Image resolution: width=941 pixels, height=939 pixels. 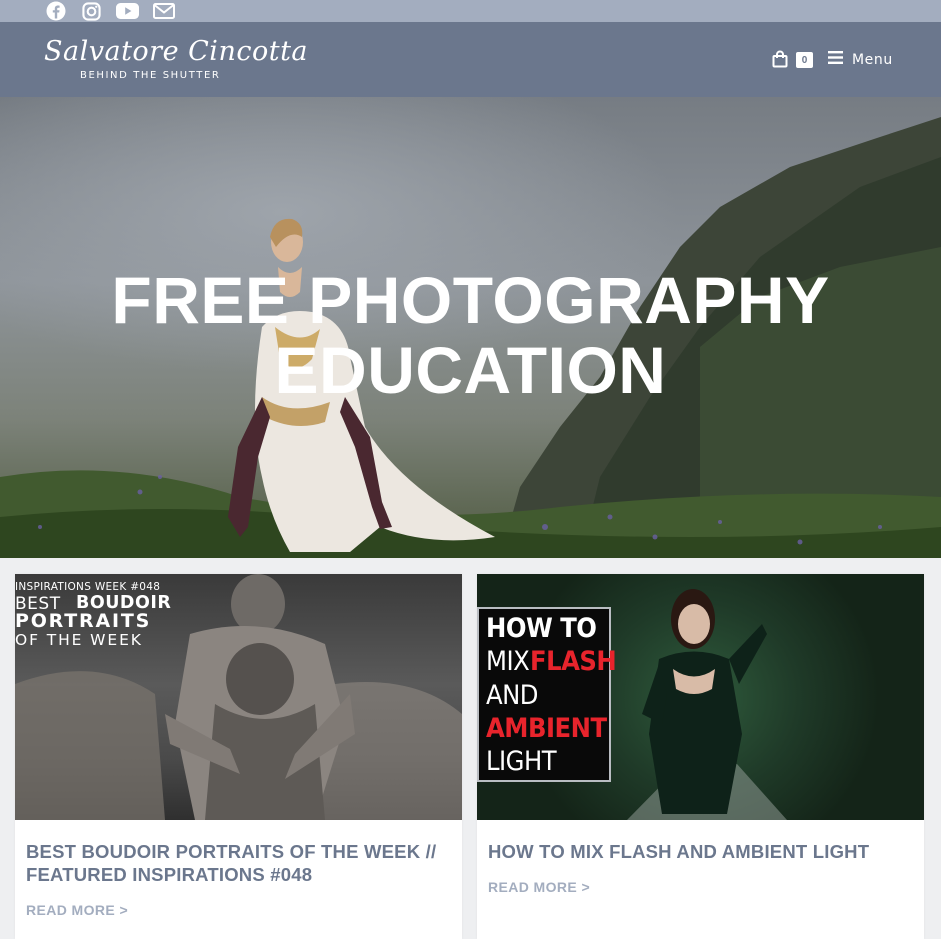 What do you see at coordinates (470, 300) in the screenshot?
I see `hero-title-line-1: FREE PHOTOGRAPHY` at bounding box center [470, 300].